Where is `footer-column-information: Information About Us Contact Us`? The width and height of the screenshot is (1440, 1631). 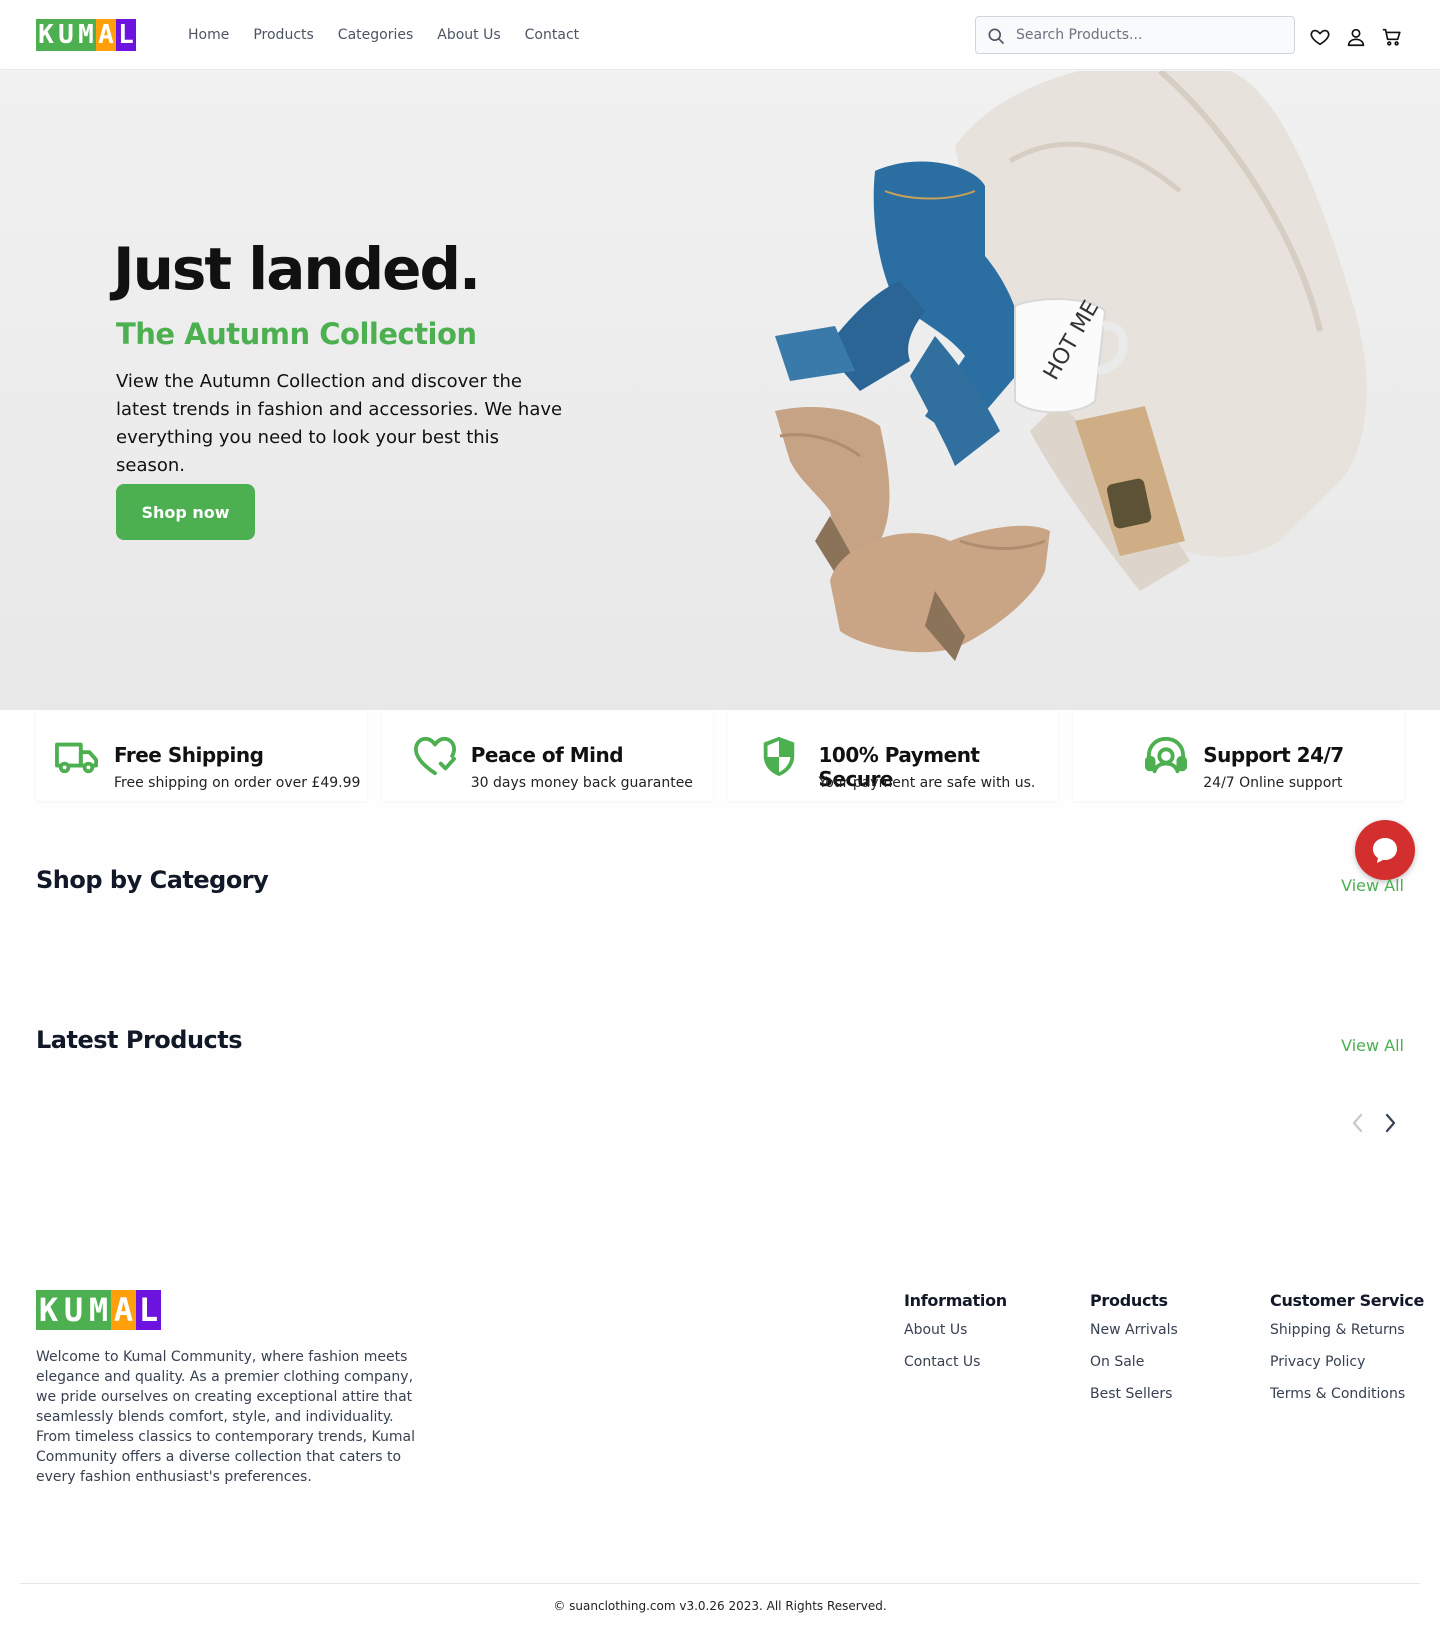 footer-column-information: Information About Us Contact Us is located at coordinates (955, 1338).